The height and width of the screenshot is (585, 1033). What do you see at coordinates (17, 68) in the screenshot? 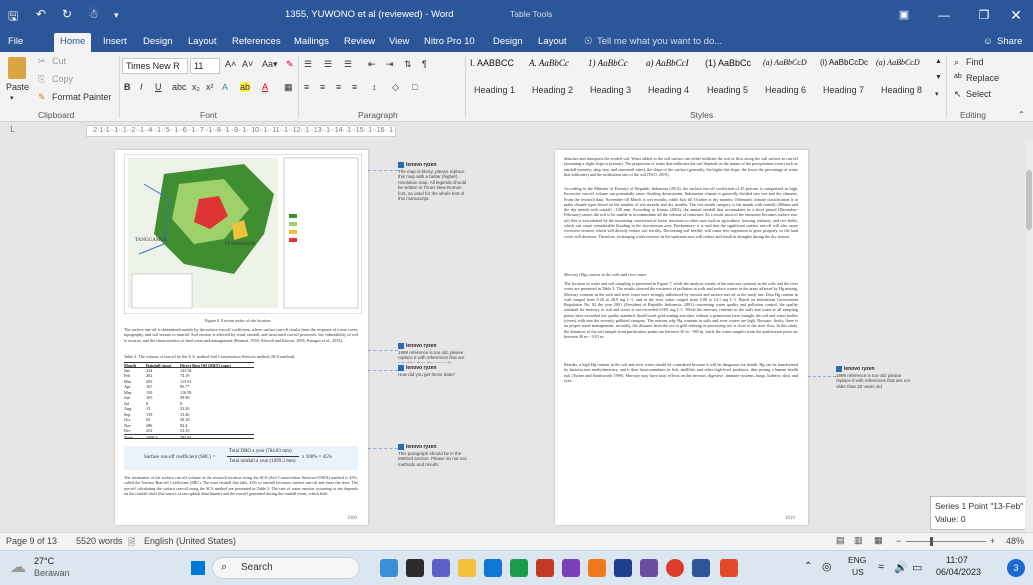
I see `paste-icon` at bounding box center [17, 68].